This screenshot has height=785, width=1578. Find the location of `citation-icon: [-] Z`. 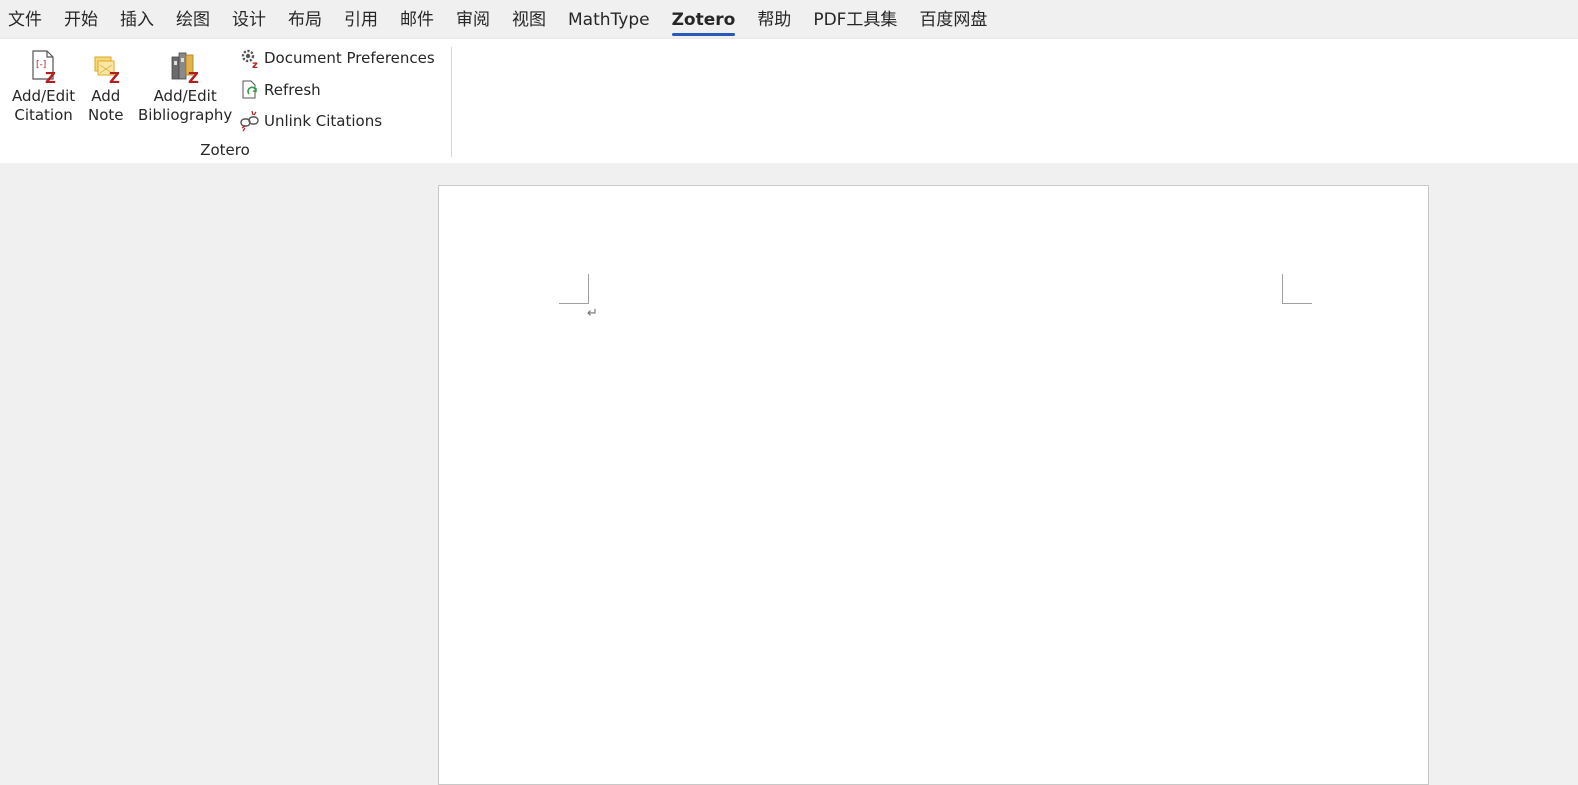

citation-icon: [-] Z is located at coordinates (43, 67).